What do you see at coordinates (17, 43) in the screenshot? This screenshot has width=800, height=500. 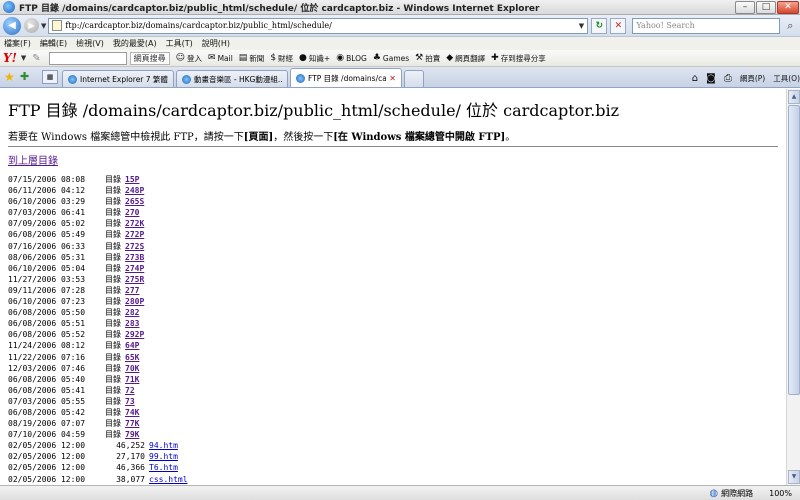 I see `menu-file: 檔案(F)` at bounding box center [17, 43].